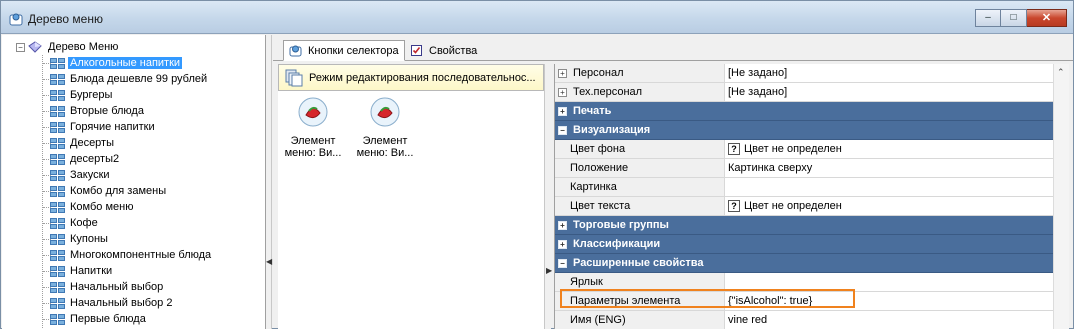  What do you see at coordinates (83, 47) in the screenshot?
I see `tree-root-label: Дерево Меню` at bounding box center [83, 47].